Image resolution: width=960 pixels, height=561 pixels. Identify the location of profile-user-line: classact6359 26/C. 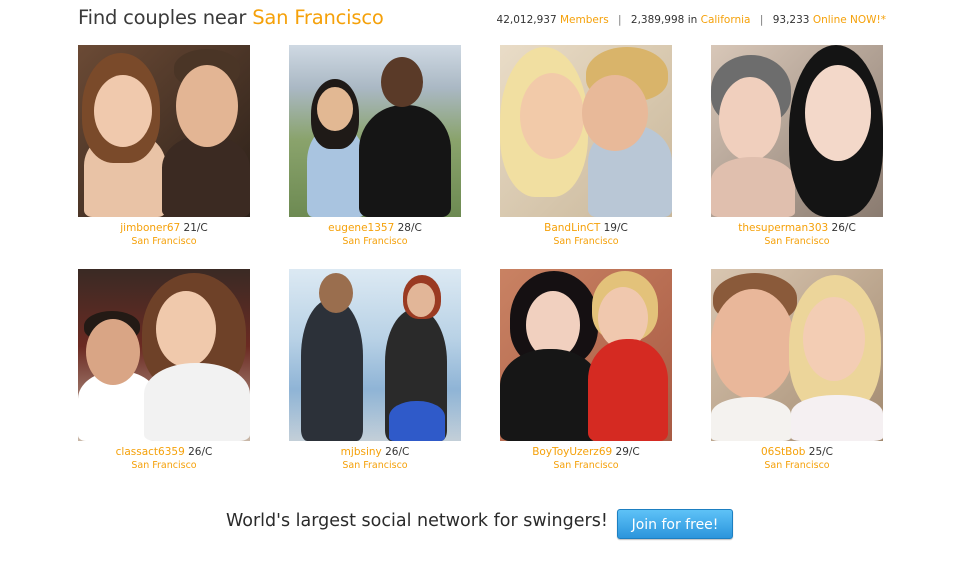
(164, 452).